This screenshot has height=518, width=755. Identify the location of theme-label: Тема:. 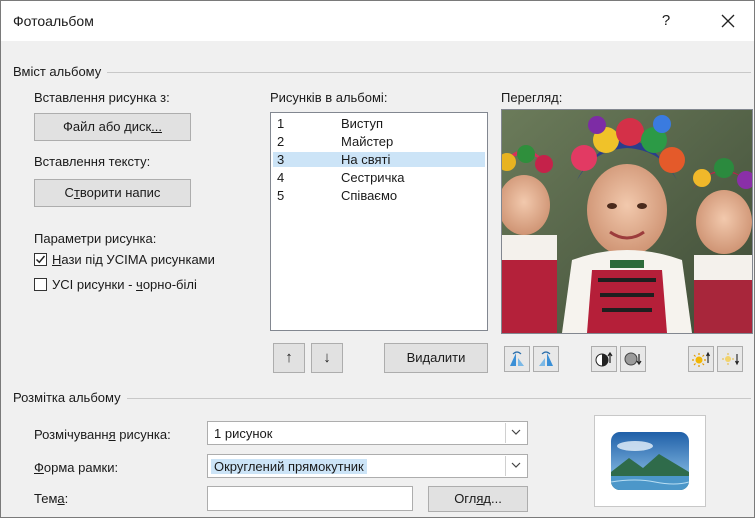
(51, 498).